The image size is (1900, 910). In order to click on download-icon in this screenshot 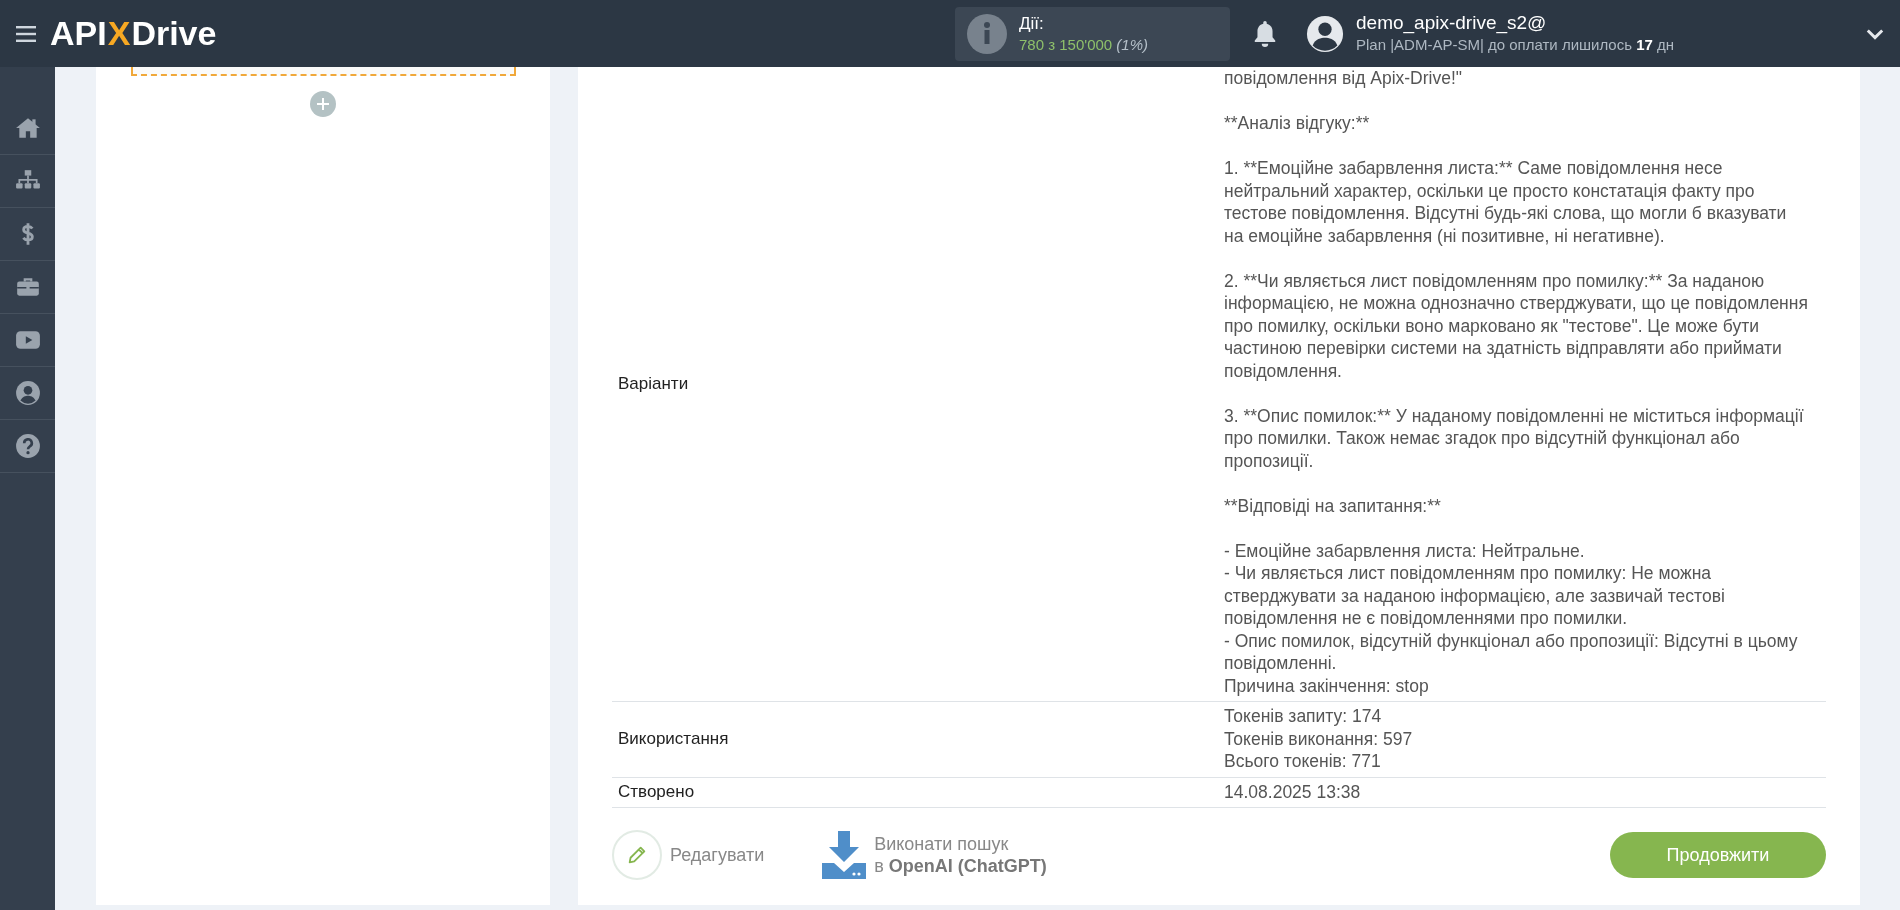, I will do `click(844, 855)`.